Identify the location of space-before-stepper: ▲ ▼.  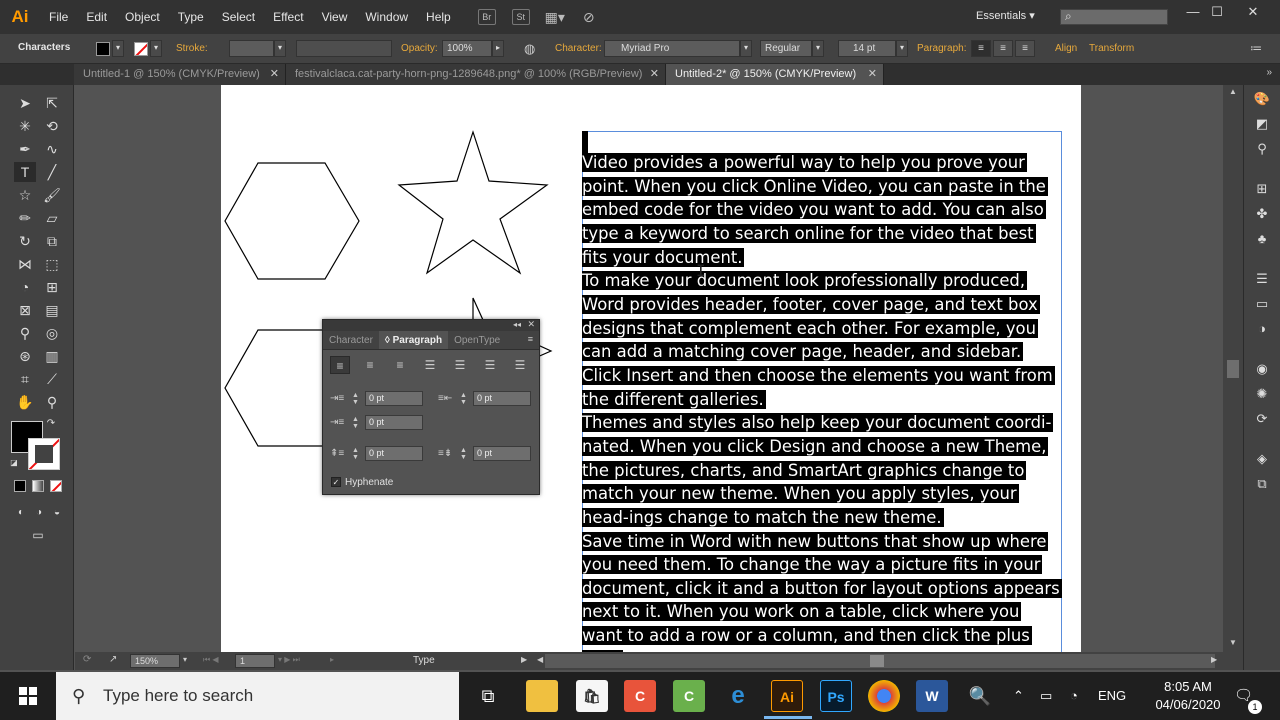
(355, 454).